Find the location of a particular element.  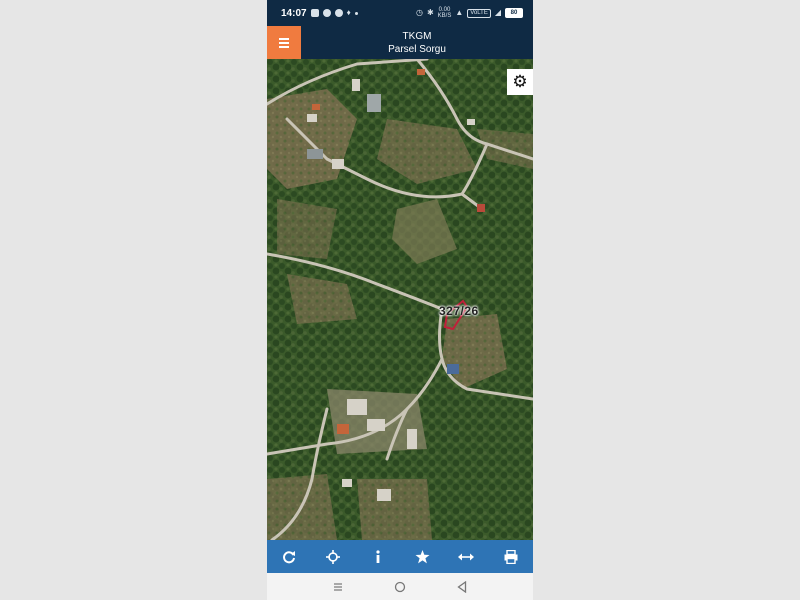

menu-button is located at coordinates (284, 42).